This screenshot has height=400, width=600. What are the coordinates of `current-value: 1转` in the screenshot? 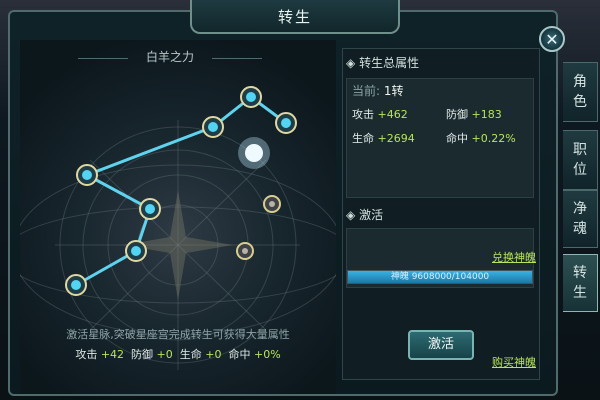 It's located at (393, 91).